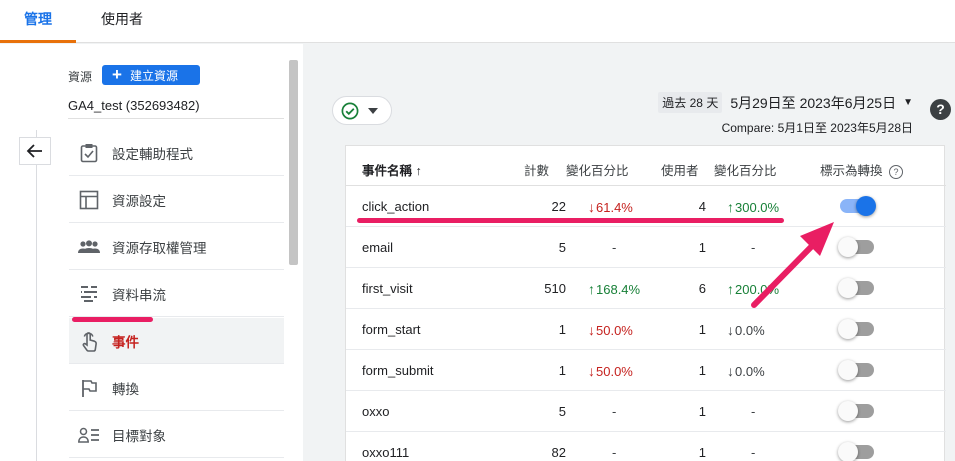 Image resolution: width=955 pixels, height=461 pixels. What do you see at coordinates (618, 289) in the screenshot?
I see `percent-change-value: 168.4%` at bounding box center [618, 289].